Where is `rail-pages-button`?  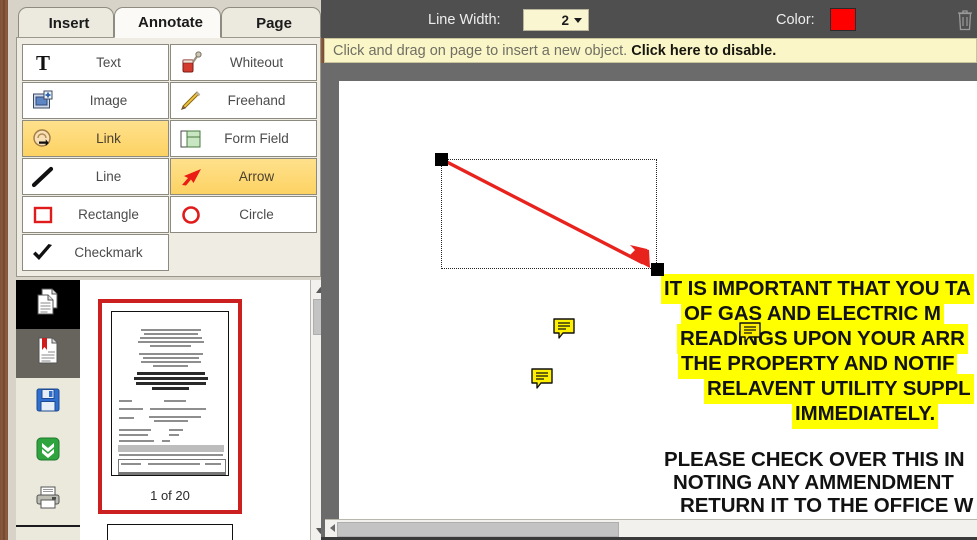
rail-pages-button is located at coordinates (48, 304).